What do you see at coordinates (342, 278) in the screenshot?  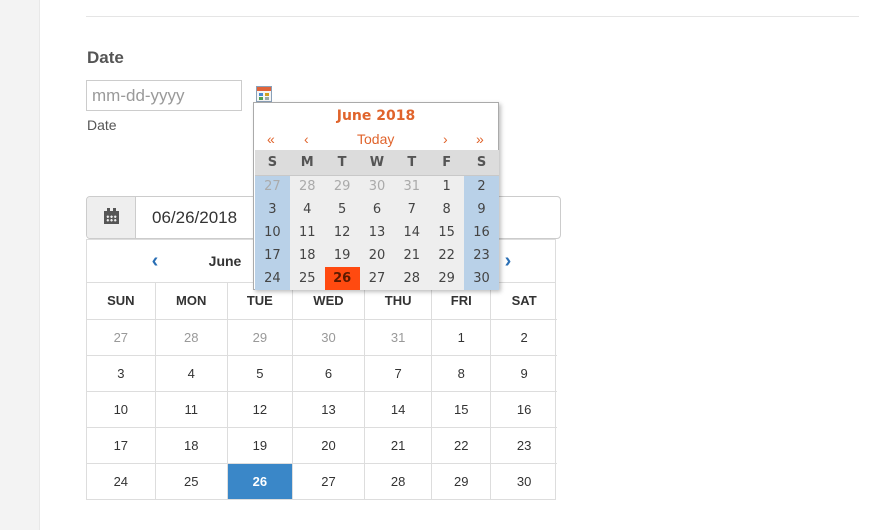 I see `popup-day-cell: 26` at bounding box center [342, 278].